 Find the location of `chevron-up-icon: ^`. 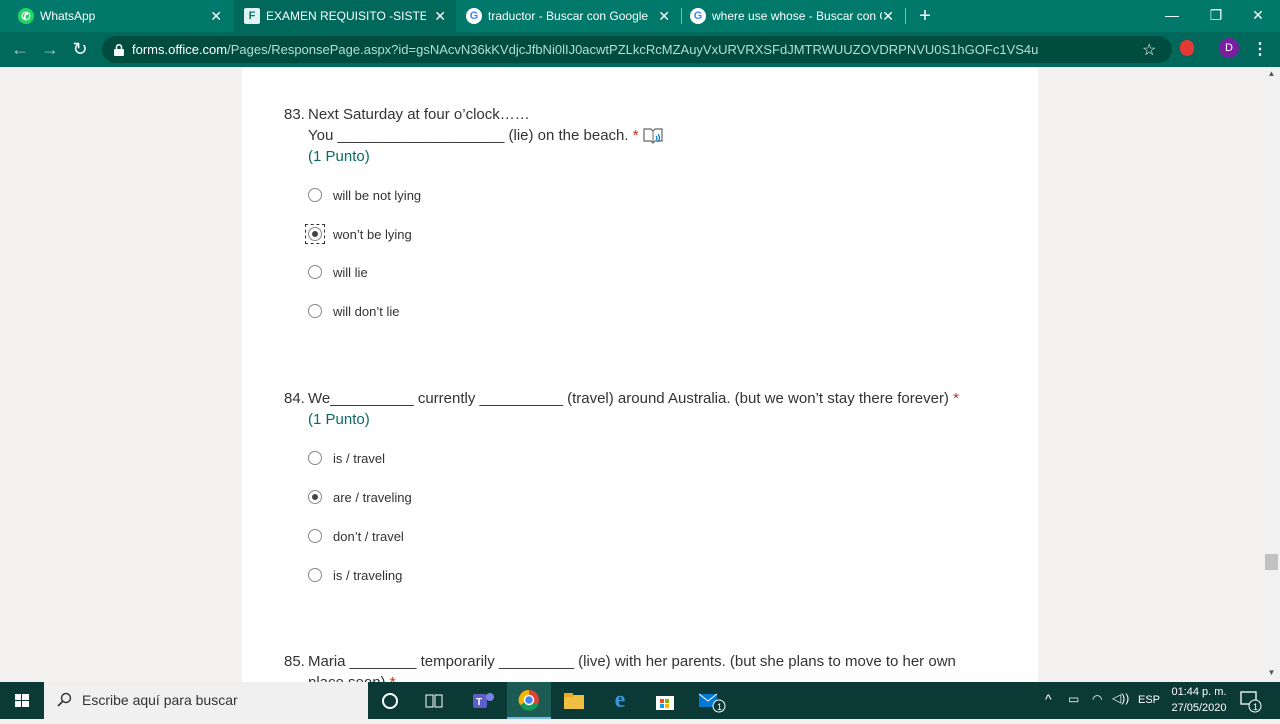

chevron-up-icon: ^ is located at coordinates (1048, 699).